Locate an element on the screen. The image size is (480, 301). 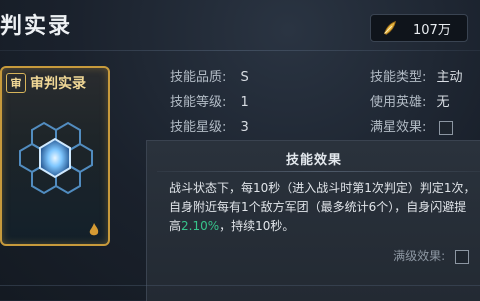
type-row: 技能类型: 主动 is located at coordinates (416, 75).